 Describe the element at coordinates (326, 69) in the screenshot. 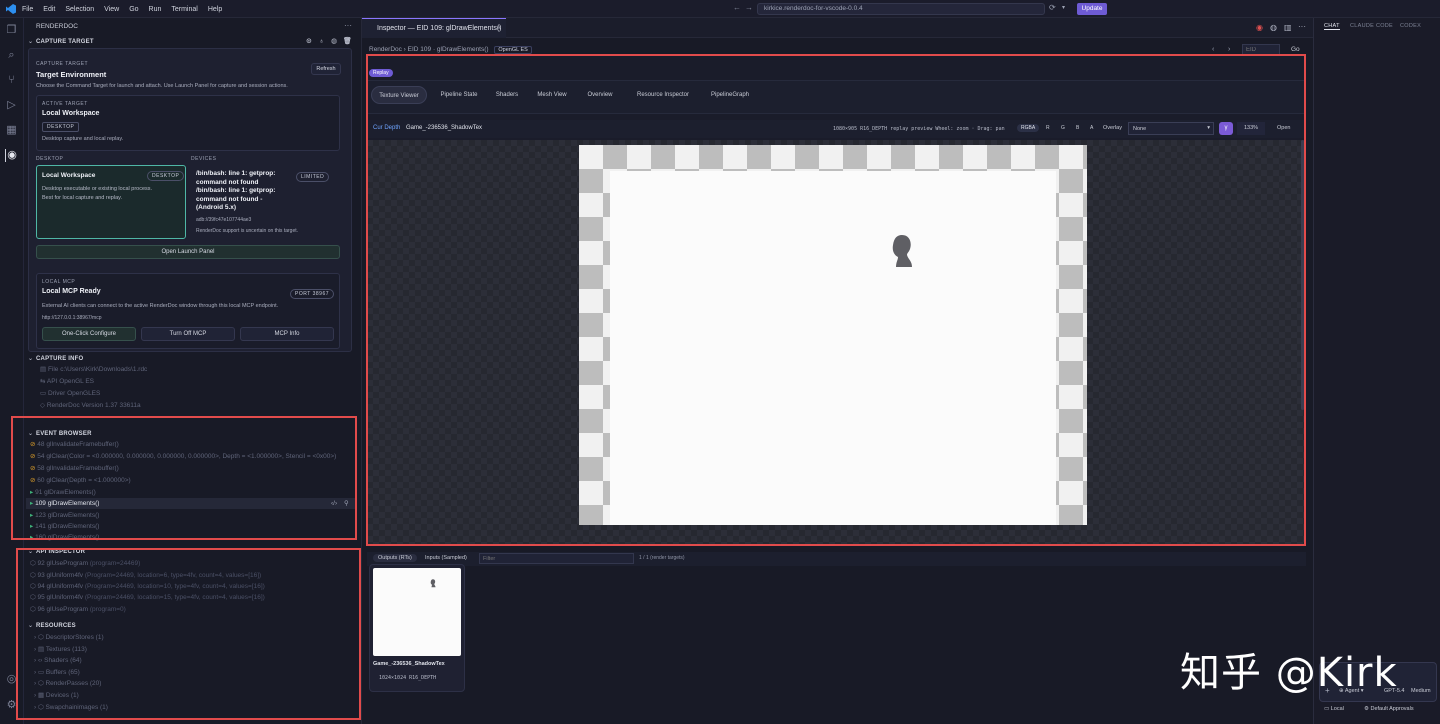

I see `refresh-button: Refresh` at that location.